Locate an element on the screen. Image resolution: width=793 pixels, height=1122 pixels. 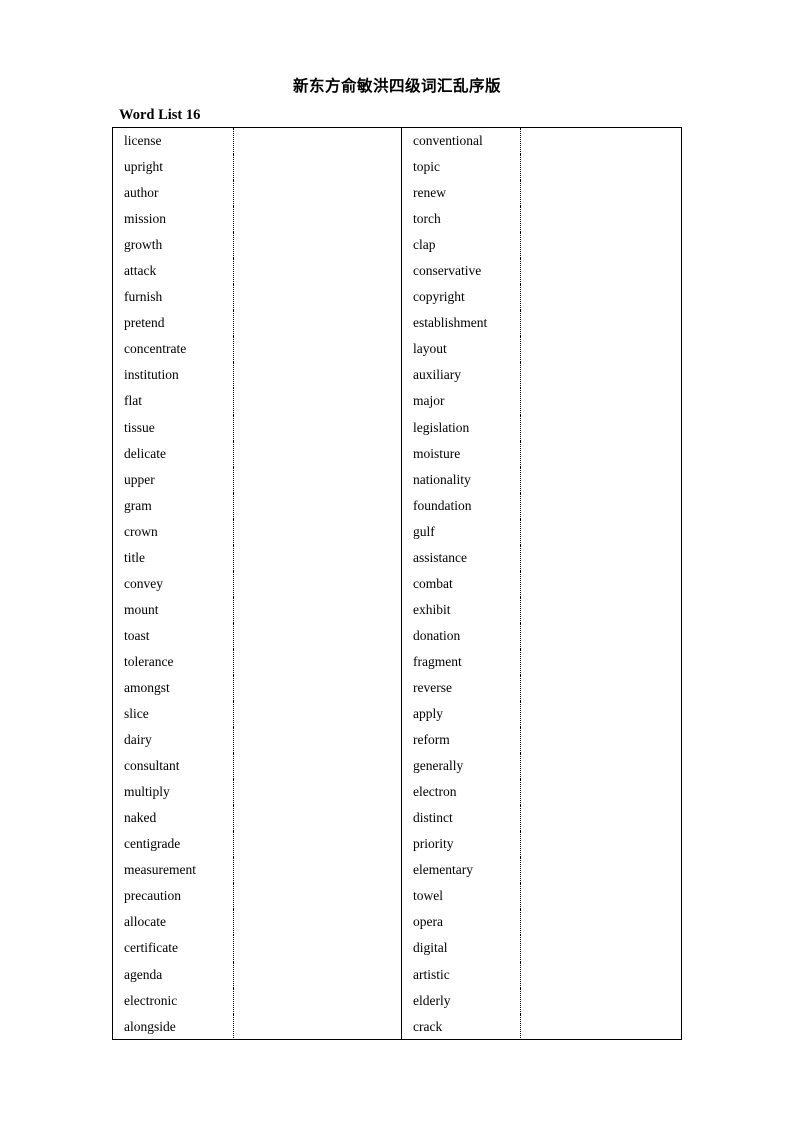
word-cell-left: centigrade is located at coordinates (173, 844).